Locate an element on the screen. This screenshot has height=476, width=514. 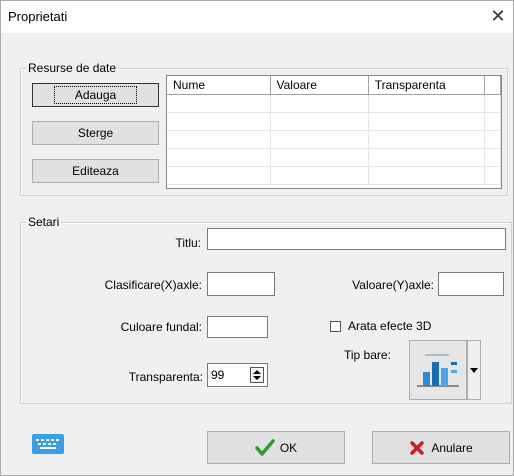
close-icon: ✕ is located at coordinates (498, 16).